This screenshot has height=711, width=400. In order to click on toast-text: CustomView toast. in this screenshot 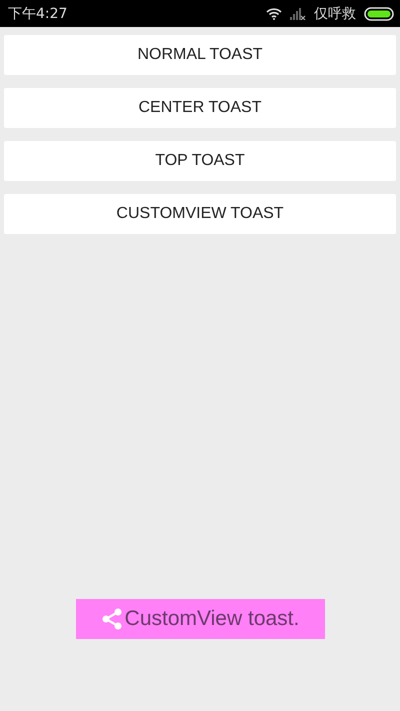, I will do `click(212, 619)`.